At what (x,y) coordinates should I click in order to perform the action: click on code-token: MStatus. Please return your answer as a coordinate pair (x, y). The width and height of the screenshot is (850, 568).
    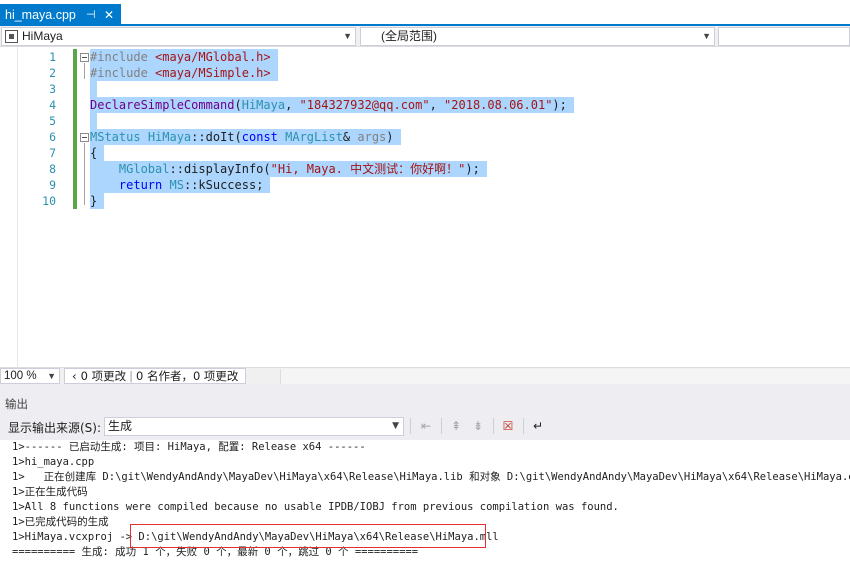
    Looking at the image, I should click on (115, 137).